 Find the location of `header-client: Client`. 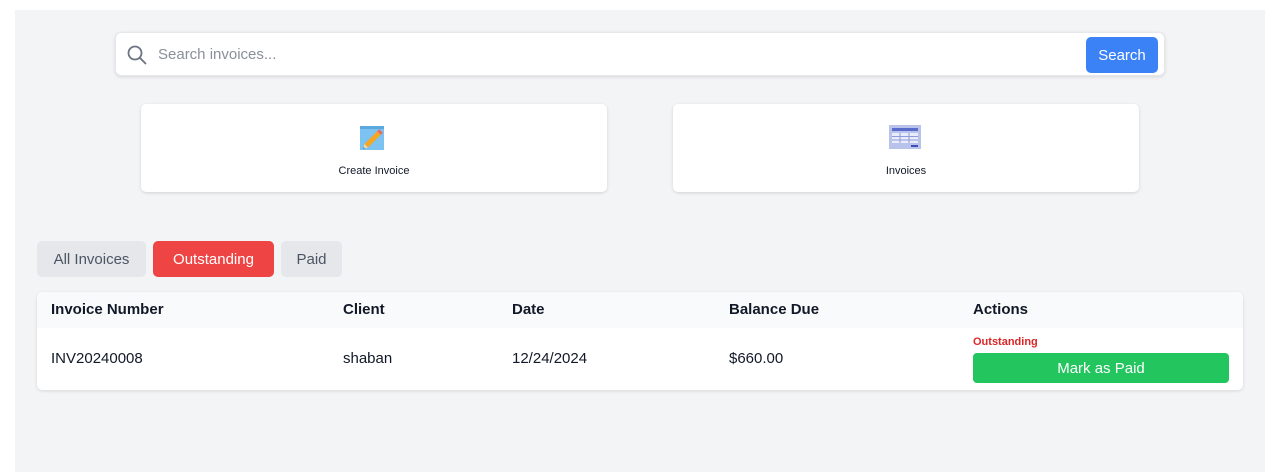

header-client: Client is located at coordinates (364, 309).